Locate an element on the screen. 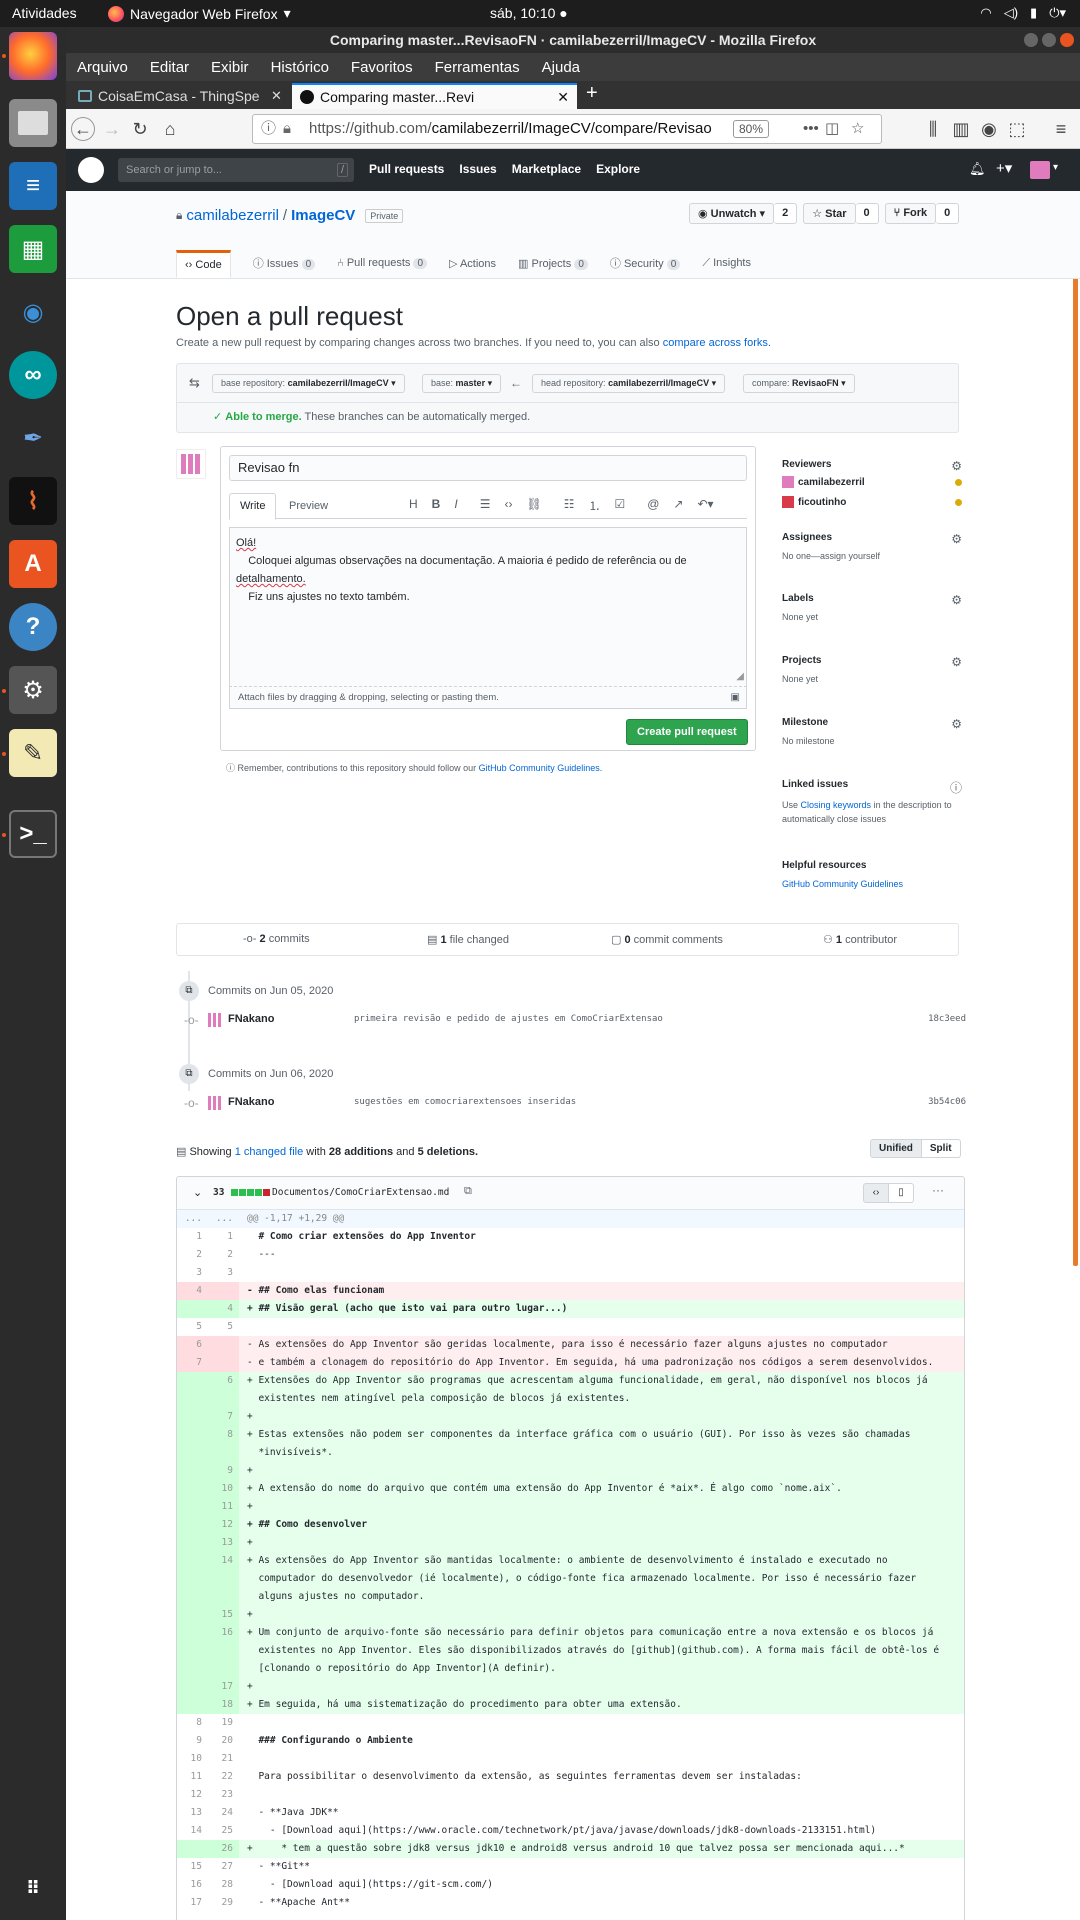 The image size is (1080, 1920). numbered-list-icon: ⒈ is located at coordinates (594, 505).